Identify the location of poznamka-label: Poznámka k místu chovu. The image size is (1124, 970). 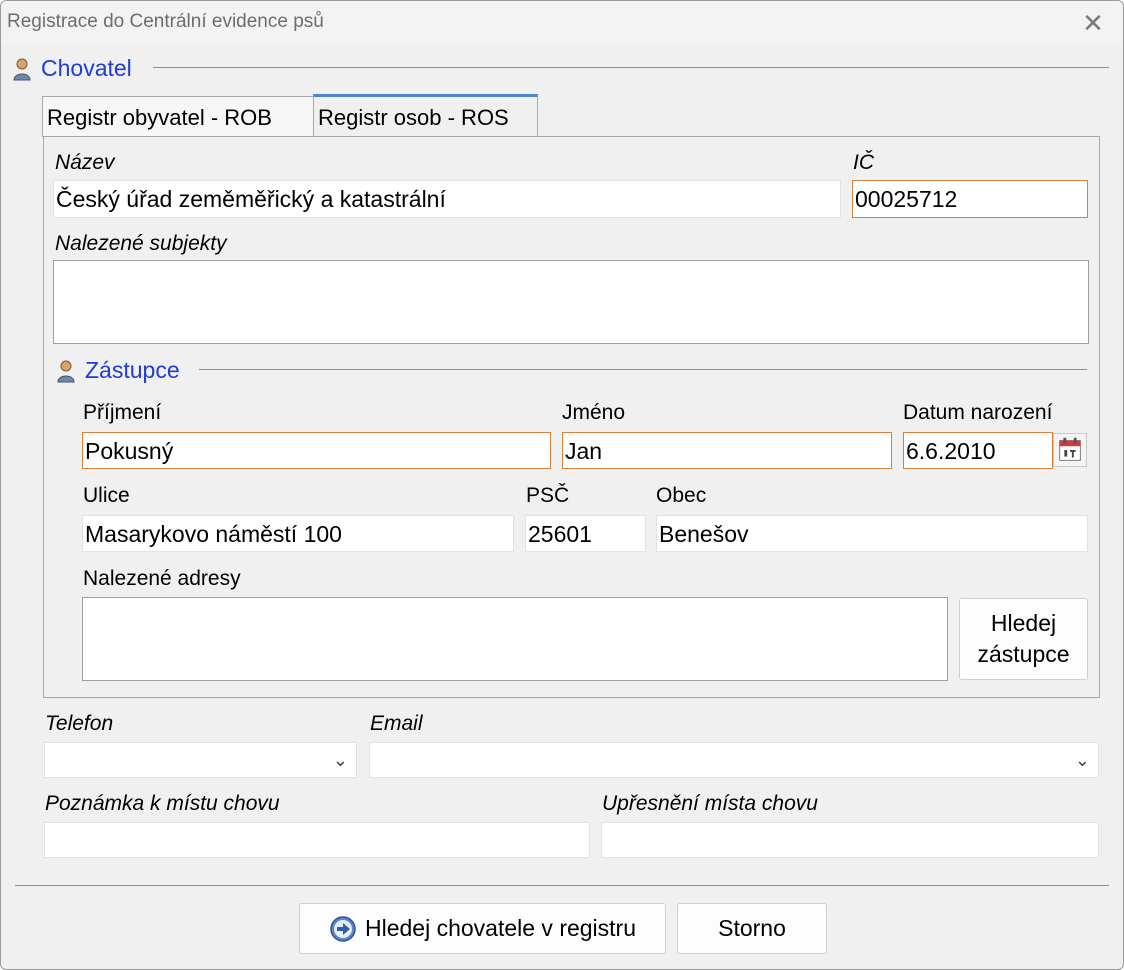
(162, 803).